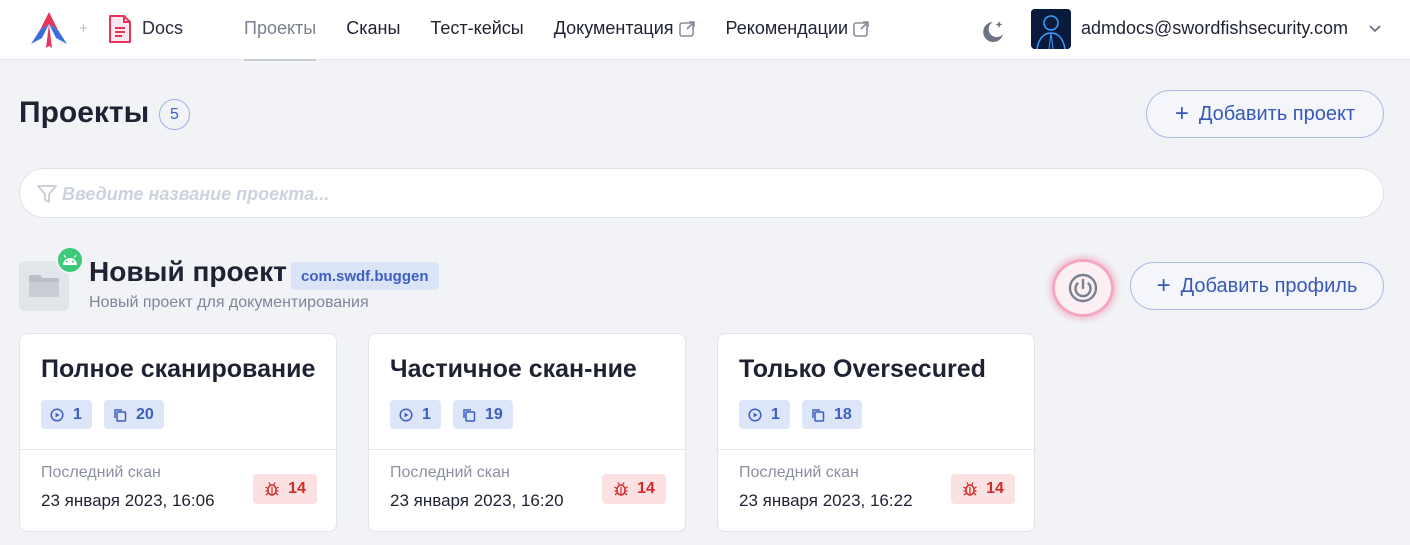 Image resolution: width=1410 pixels, height=545 pixels. I want to click on add-project-label: Добавить проект, so click(1277, 113).